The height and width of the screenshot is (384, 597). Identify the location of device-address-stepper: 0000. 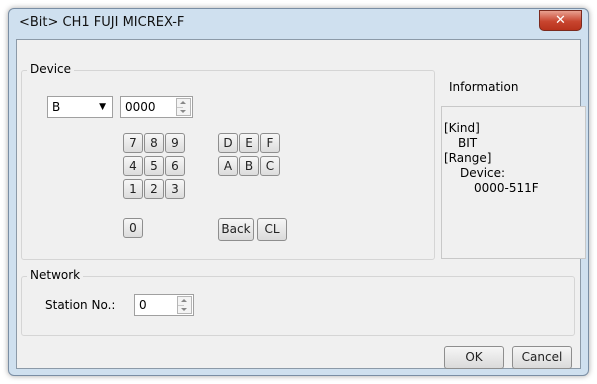
(156, 107).